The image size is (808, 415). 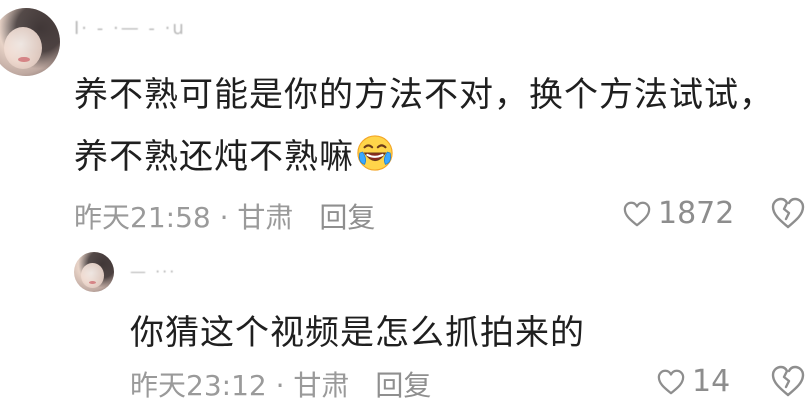 What do you see at coordinates (214, 157) in the screenshot?
I see `comment-text: 养不熟还炖不熟嘛` at bounding box center [214, 157].